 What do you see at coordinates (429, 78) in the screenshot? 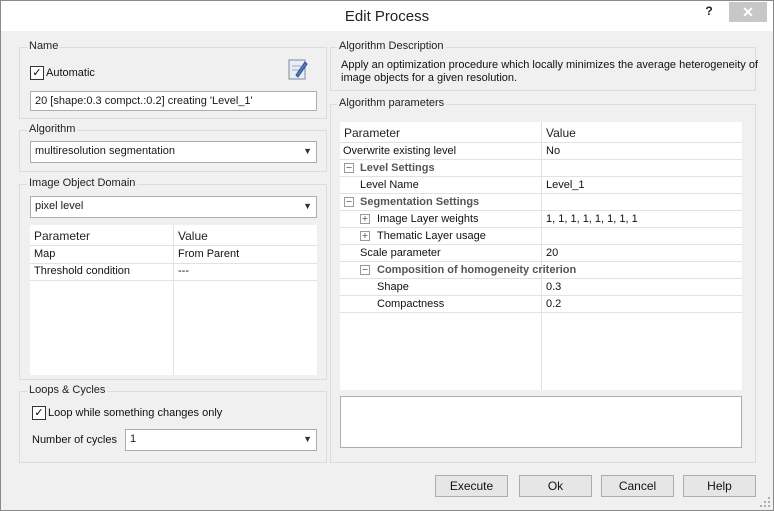
I see `description-line-2: image objects for a given resolution.` at bounding box center [429, 78].